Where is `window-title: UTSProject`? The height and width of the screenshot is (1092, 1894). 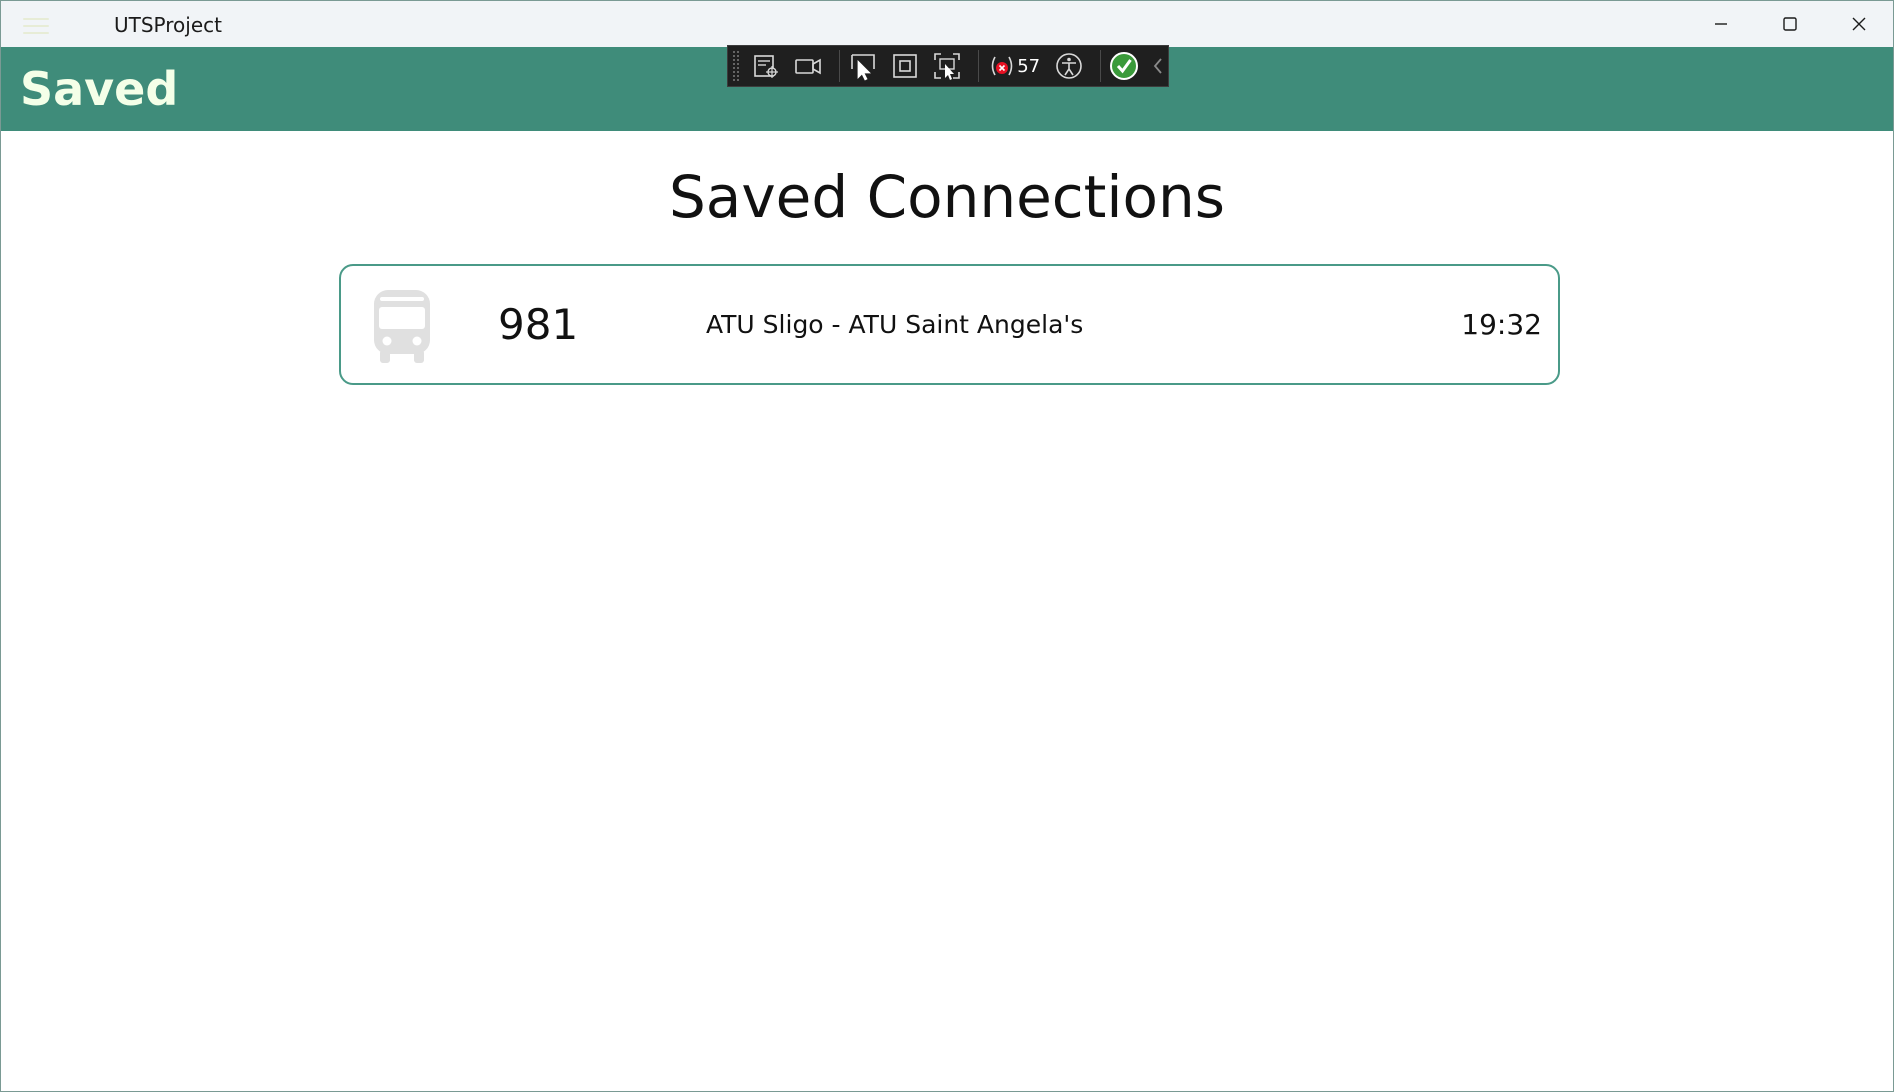
window-title: UTSProject is located at coordinates (168, 25).